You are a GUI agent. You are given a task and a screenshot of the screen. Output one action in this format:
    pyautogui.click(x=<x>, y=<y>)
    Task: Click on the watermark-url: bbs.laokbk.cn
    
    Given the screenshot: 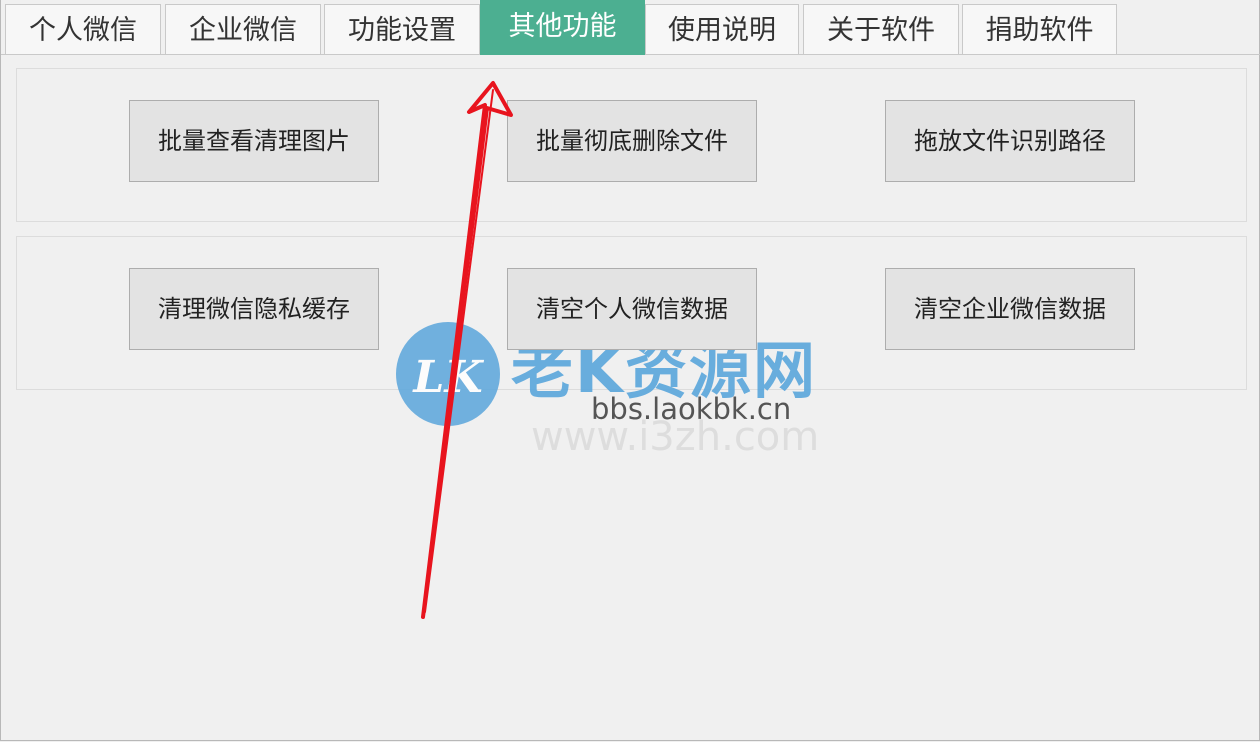 What is the action you would take?
    pyautogui.click(x=691, y=409)
    